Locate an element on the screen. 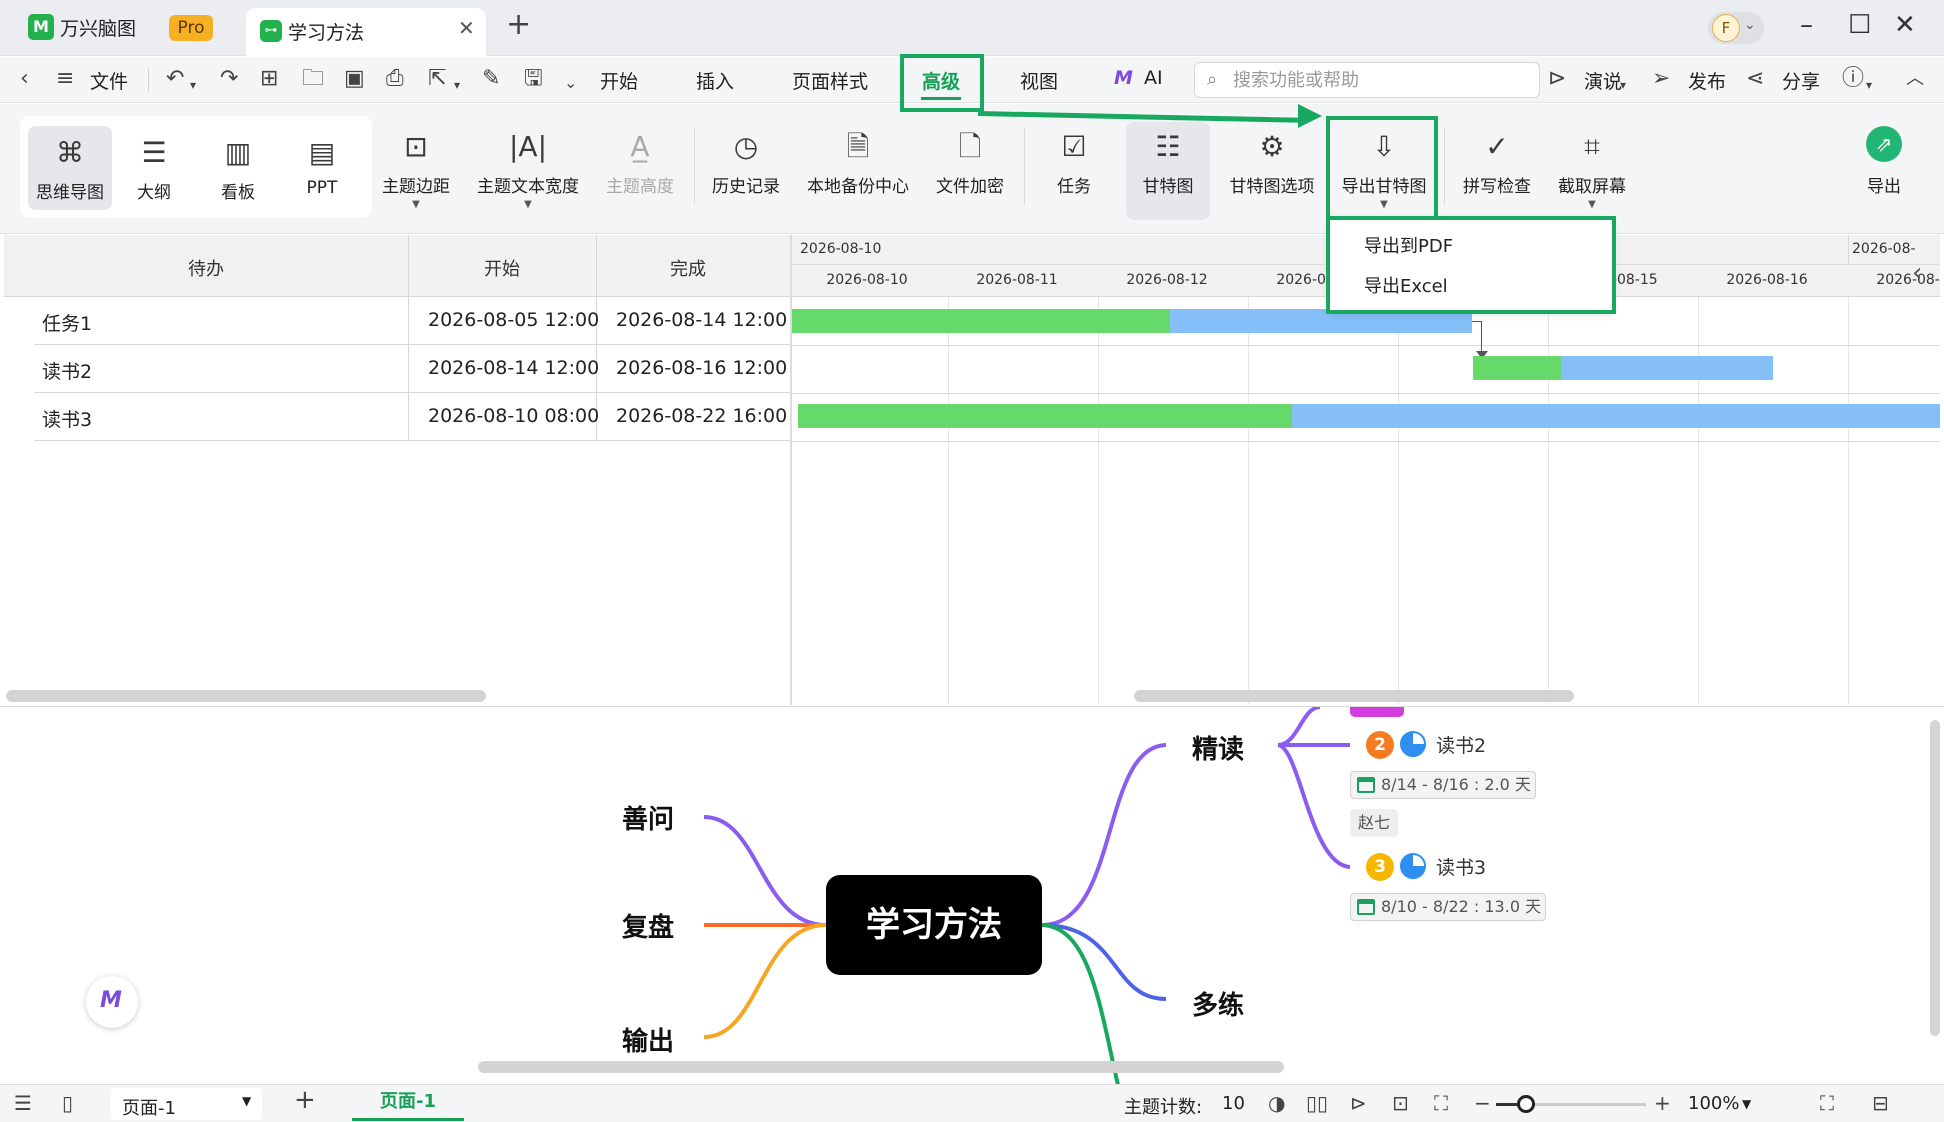  tab-start: 开始 is located at coordinates (619, 80).